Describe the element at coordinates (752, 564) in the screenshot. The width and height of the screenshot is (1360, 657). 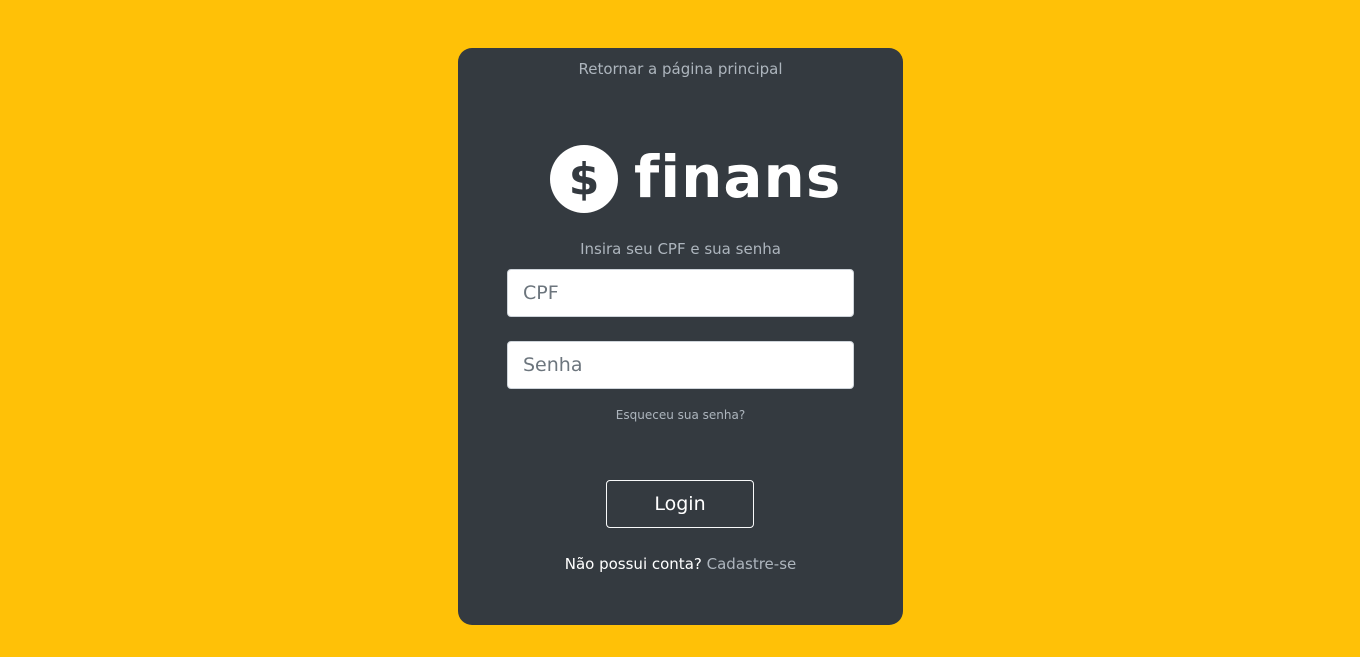
I see `signup-link: Cadastre-se` at that location.